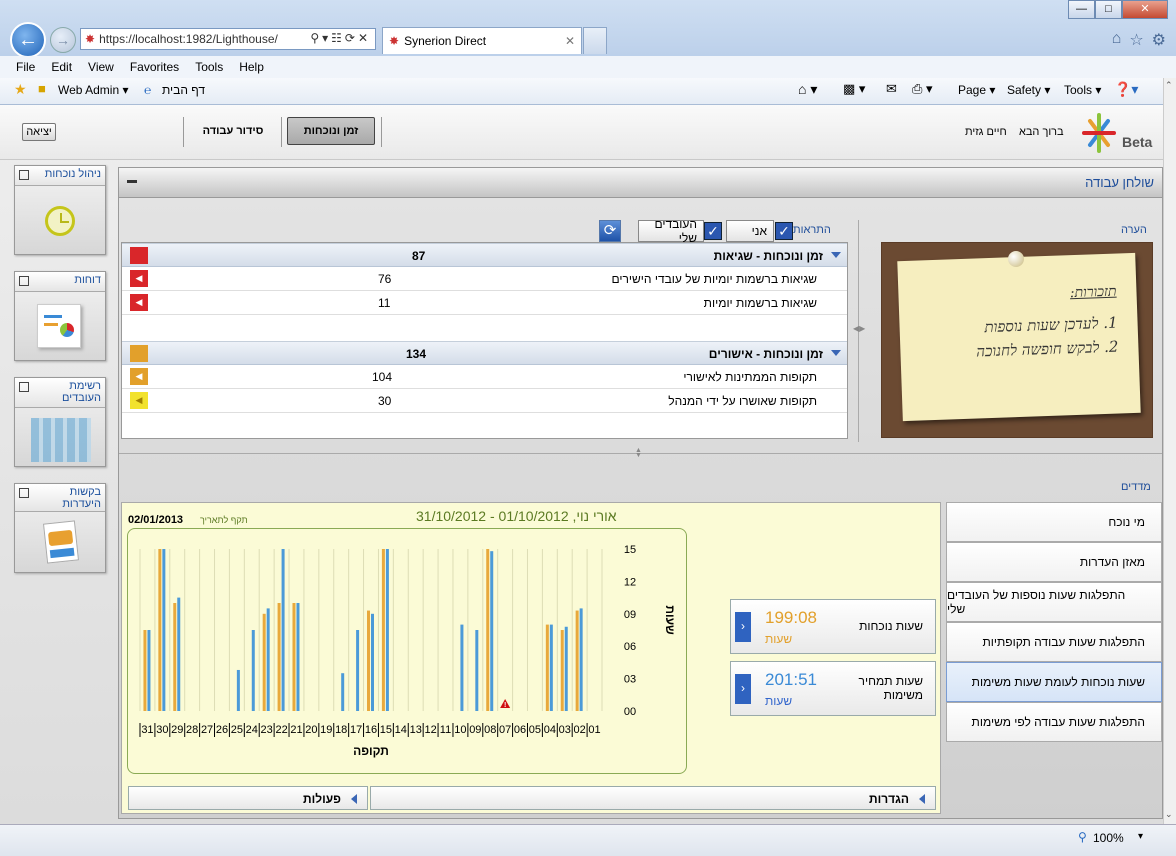 The image size is (1176, 856). Describe the element at coordinates (484, 303) in the screenshot. I see `alert-row: ◀ 11 שגיאות ברשמות יומיות` at that location.